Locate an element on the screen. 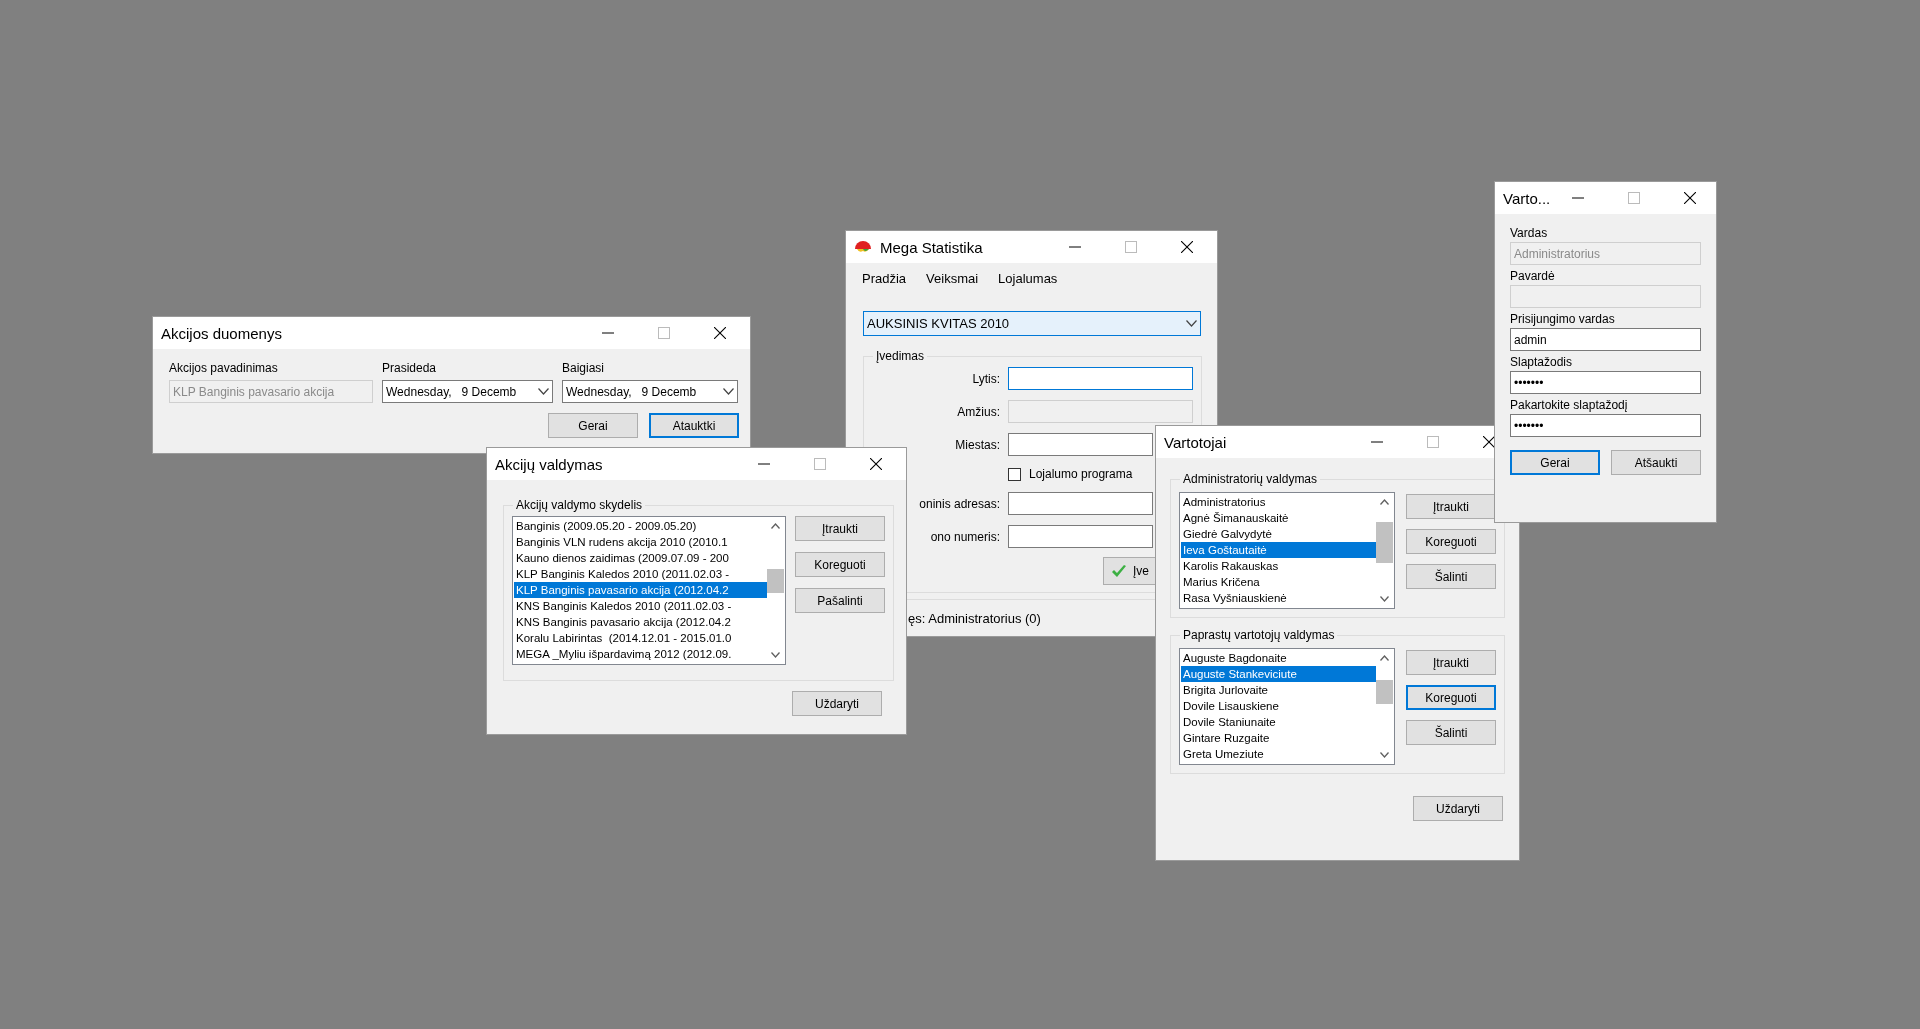 The image size is (1920, 1029). list-item: Dovile Staniunaite is located at coordinates (1278, 722).